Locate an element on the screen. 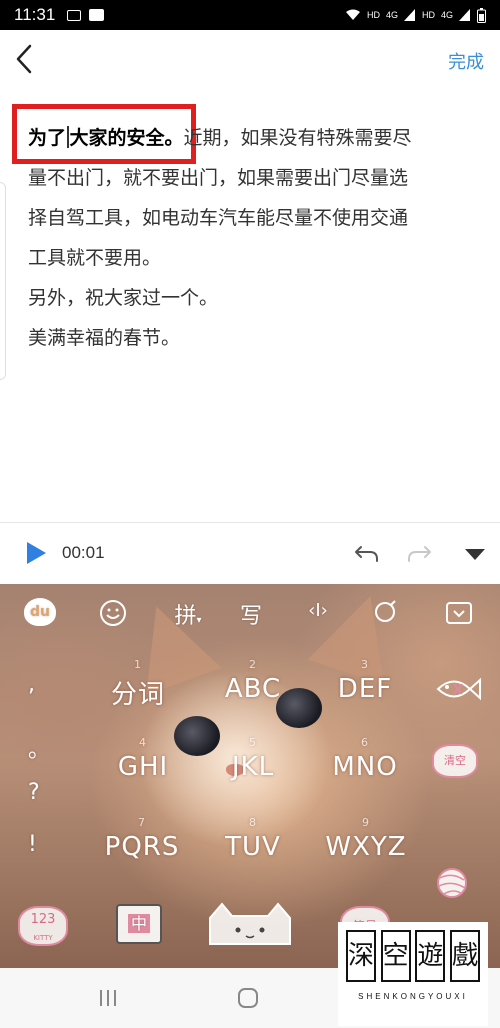  undo-button is located at coordinates (367, 554).